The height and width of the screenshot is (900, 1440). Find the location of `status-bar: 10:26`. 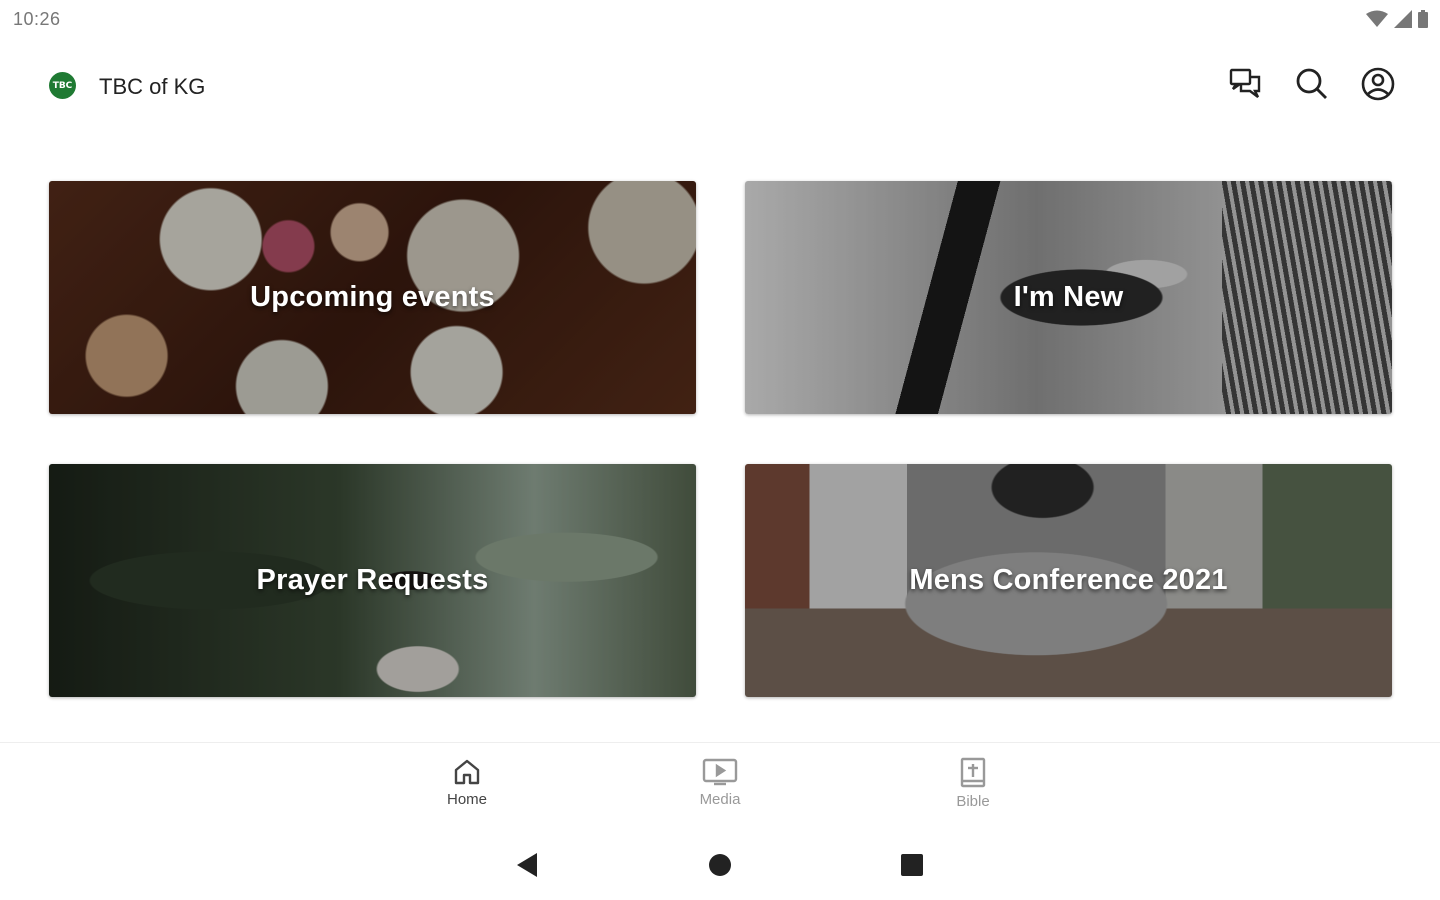

status-bar: 10:26 is located at coordinates (720, 20).